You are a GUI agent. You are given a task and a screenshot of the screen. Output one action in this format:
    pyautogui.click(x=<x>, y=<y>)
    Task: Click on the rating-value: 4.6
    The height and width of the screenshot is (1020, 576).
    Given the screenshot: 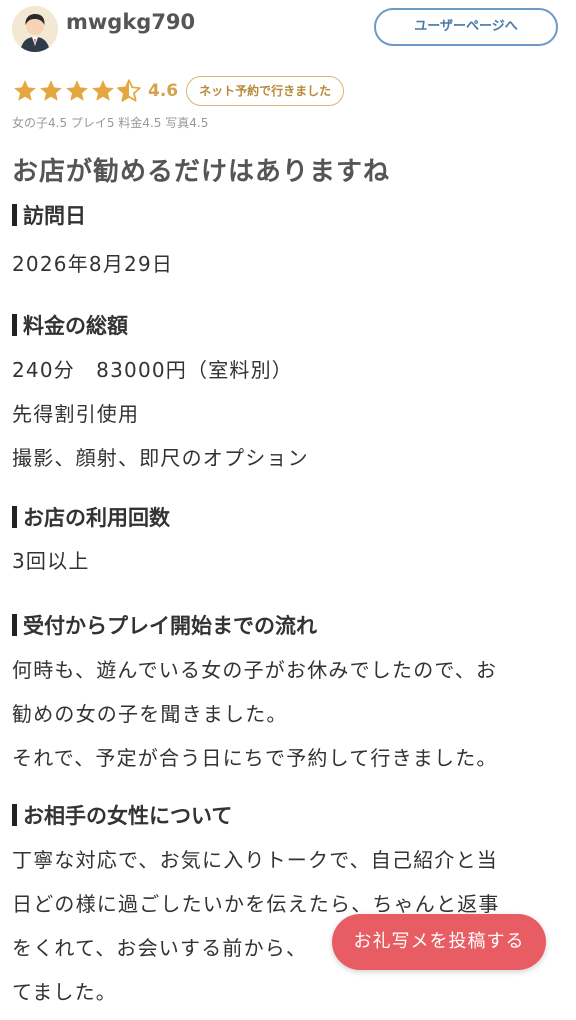 What is the action you would take?
    pyautogui.click(x=163, y=91)
    